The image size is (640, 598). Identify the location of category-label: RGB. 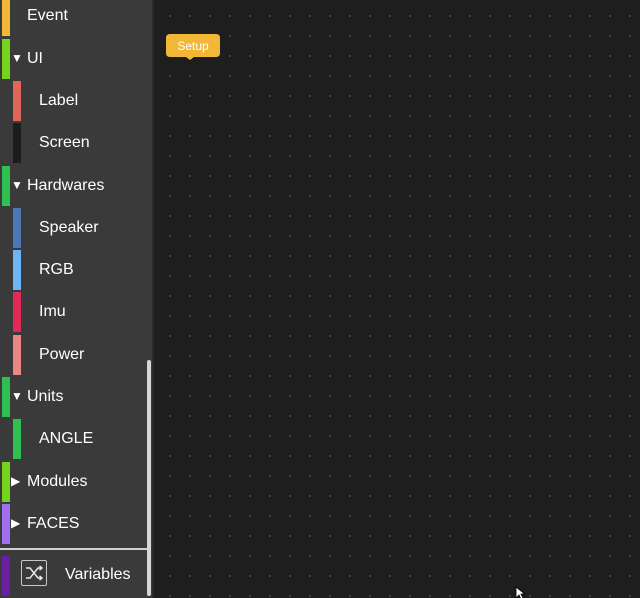
(56, 269).